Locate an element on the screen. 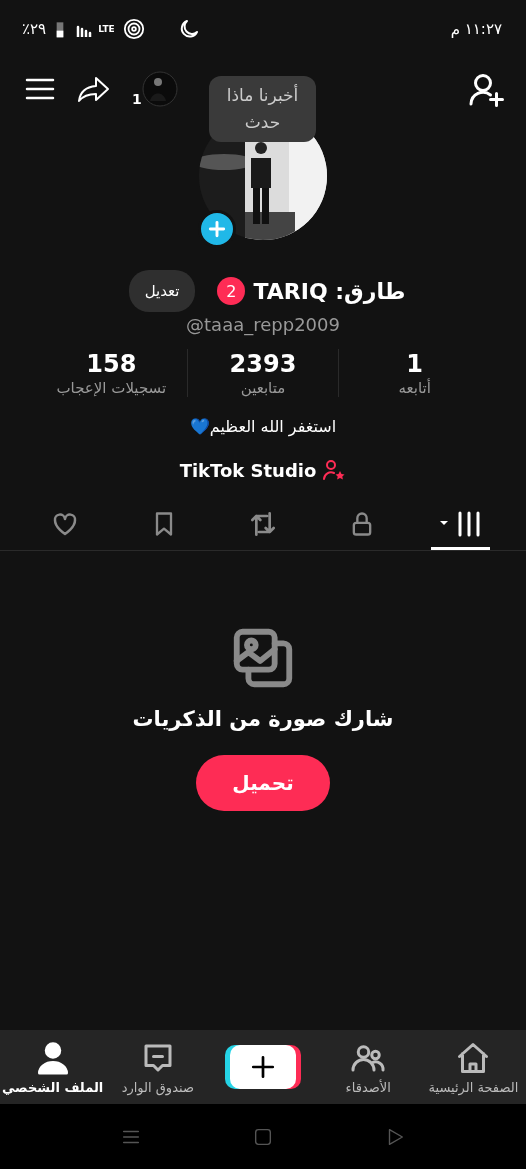 This screenshot has width=526, height=1169. network-label: LTE is located at coordinates (106, 29).